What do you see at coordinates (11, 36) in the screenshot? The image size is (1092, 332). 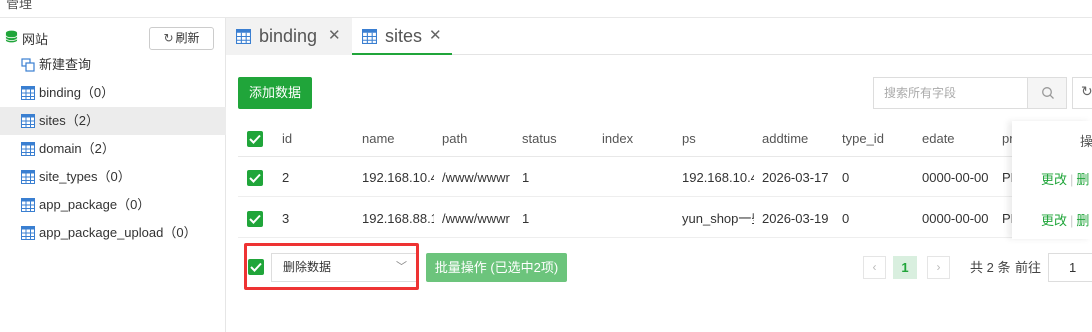 I see `database-icon` at bounding box center [11, 36].